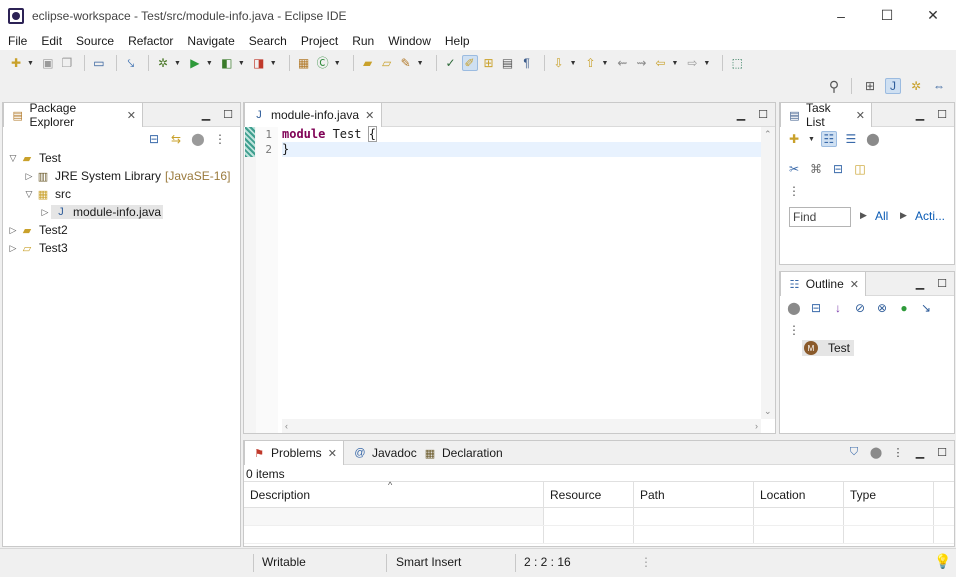  Describe the element at coordinates (107, 212) in the screenshot. I see `selected-file: J module-info.java` at that location.